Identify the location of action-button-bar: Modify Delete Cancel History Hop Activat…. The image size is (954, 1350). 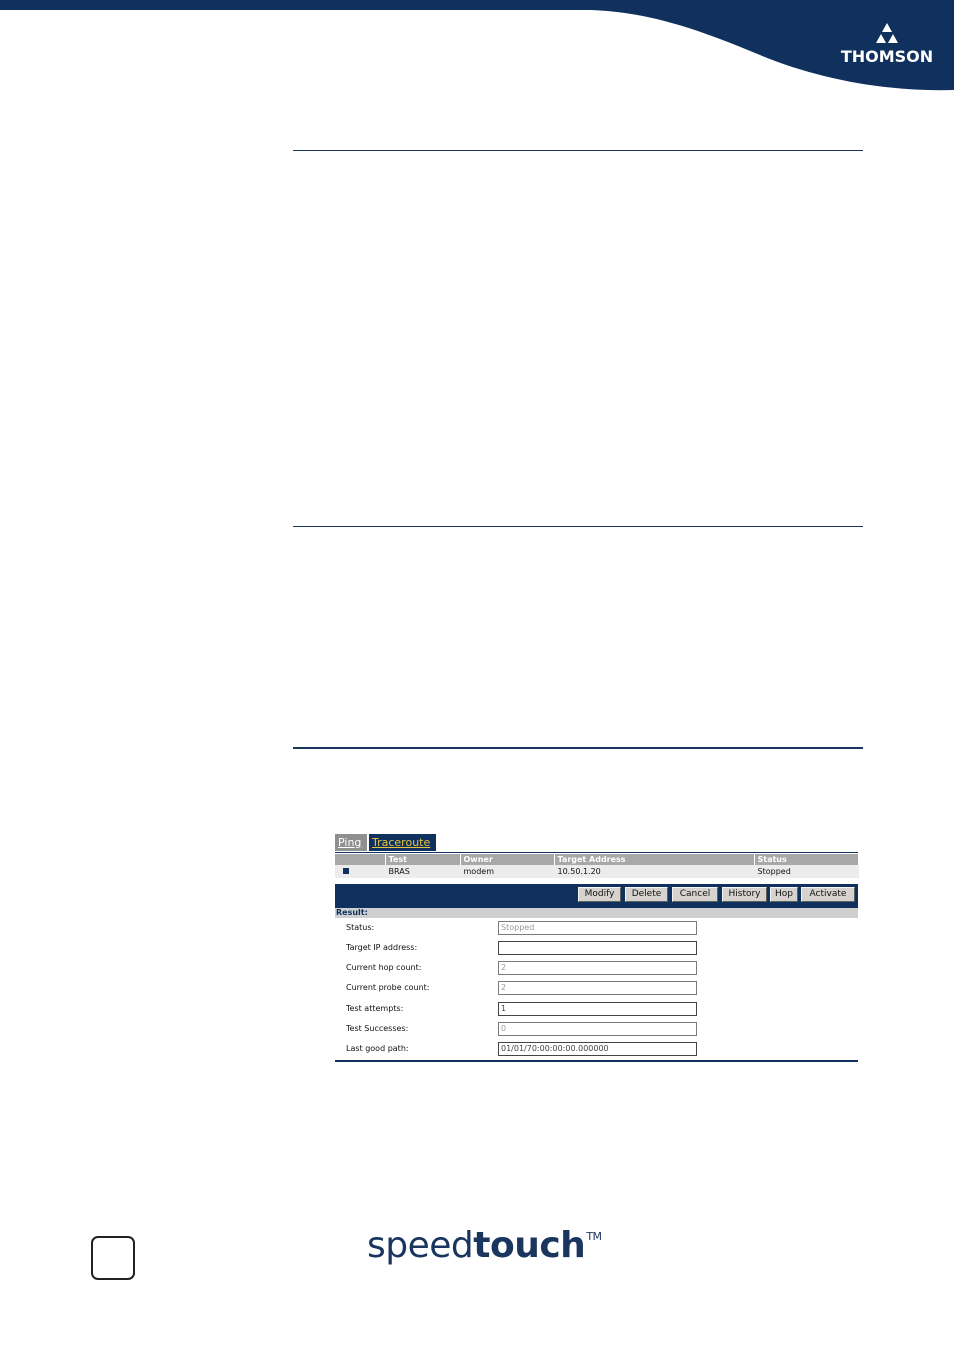
(596, 896).